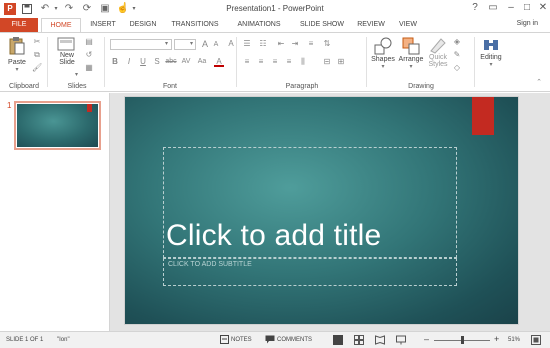 The height and width of the screenshot is (348, 550). What do you see at coordinates (89, 42) in the screenshot?
I see `layout-icon: ▤` at bounding box center [89, 42].